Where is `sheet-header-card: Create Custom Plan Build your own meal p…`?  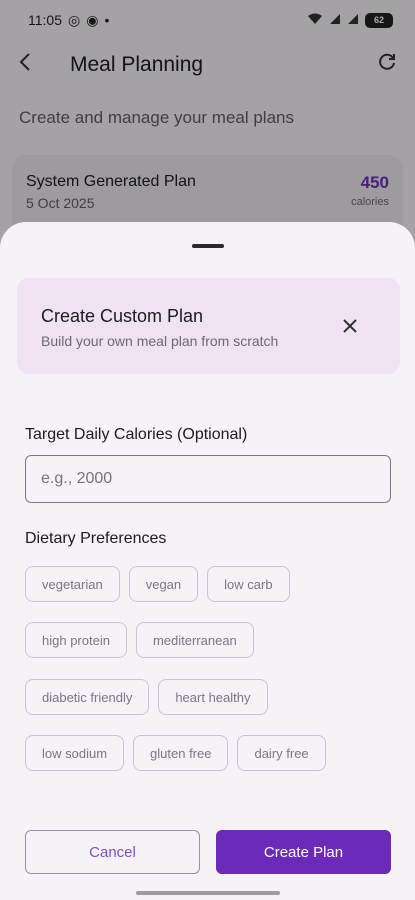
sheet-header-card: Create Custom Plan Build your own meal p… is located at coordinates (208, 326).